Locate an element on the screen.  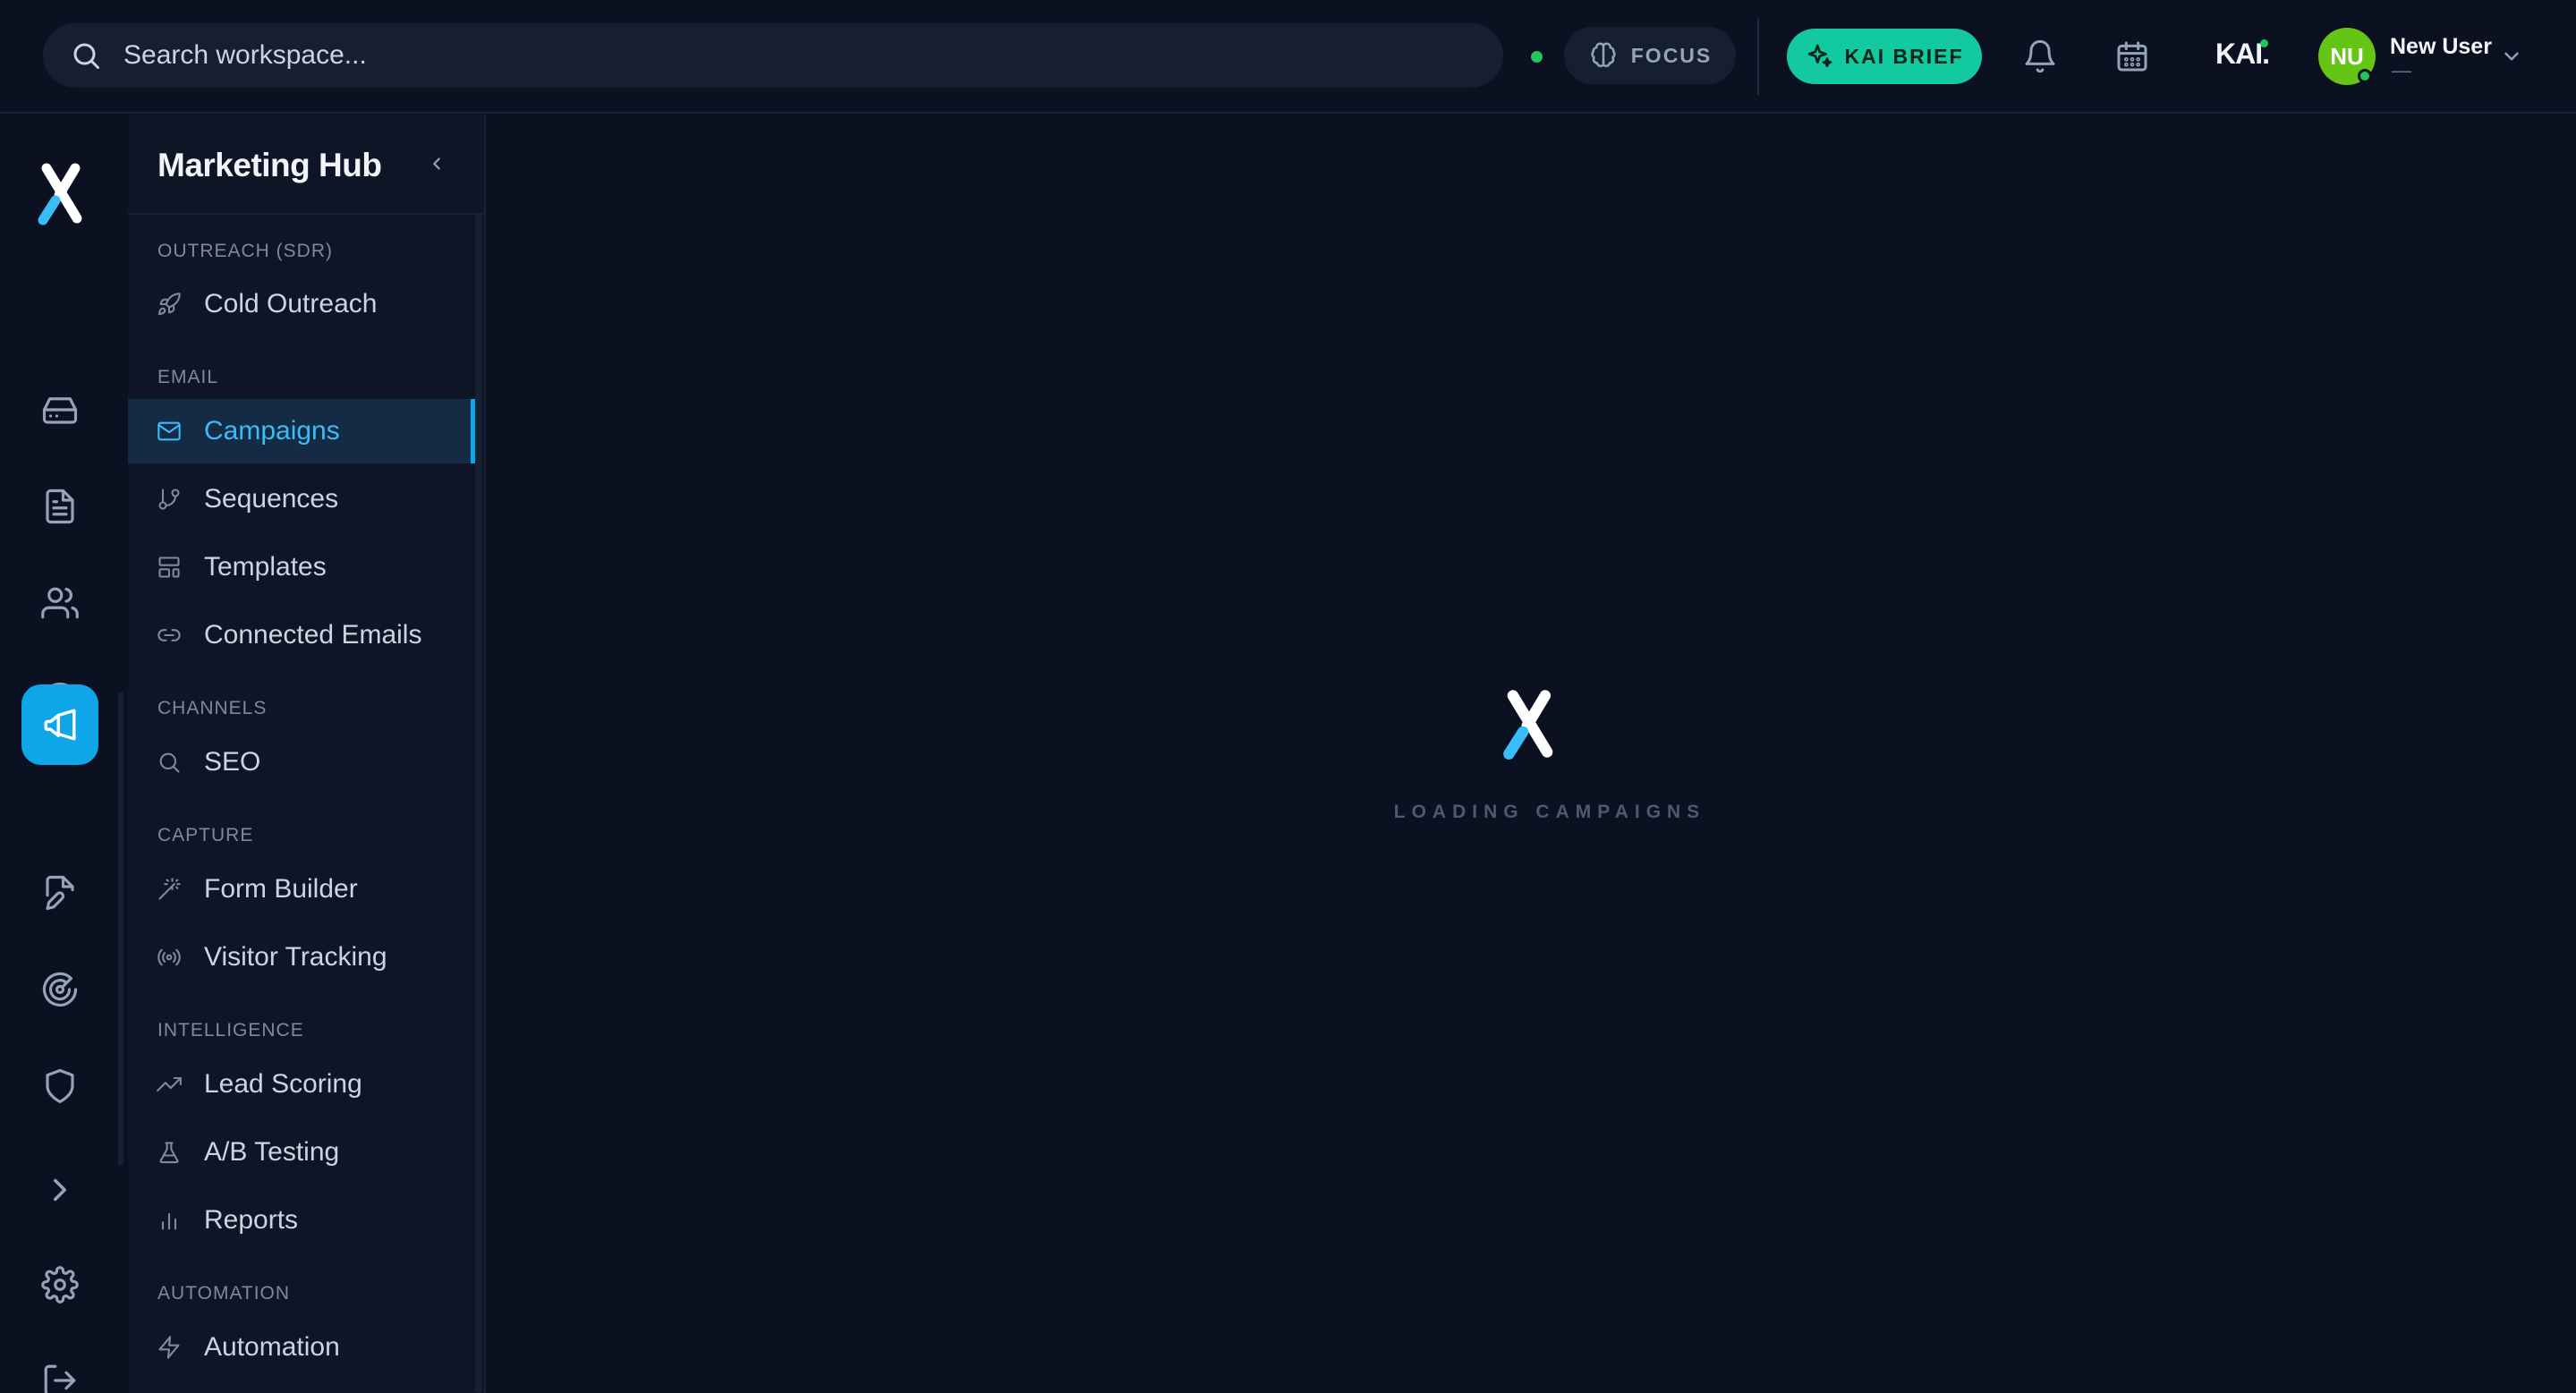
wand-icon is located at coordinates (169, 889).